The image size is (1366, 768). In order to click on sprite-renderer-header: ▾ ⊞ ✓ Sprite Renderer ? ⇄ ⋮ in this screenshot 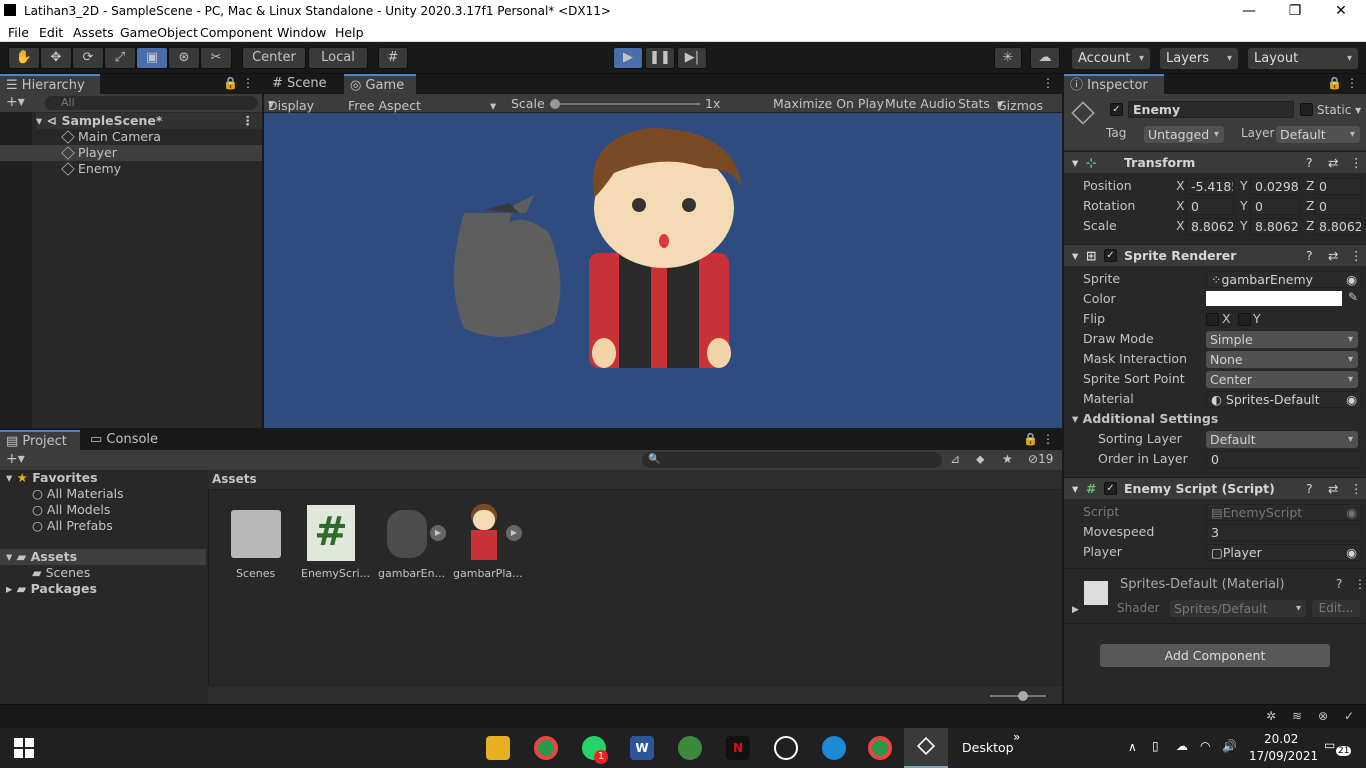, I will do `click(1215, 255)`.